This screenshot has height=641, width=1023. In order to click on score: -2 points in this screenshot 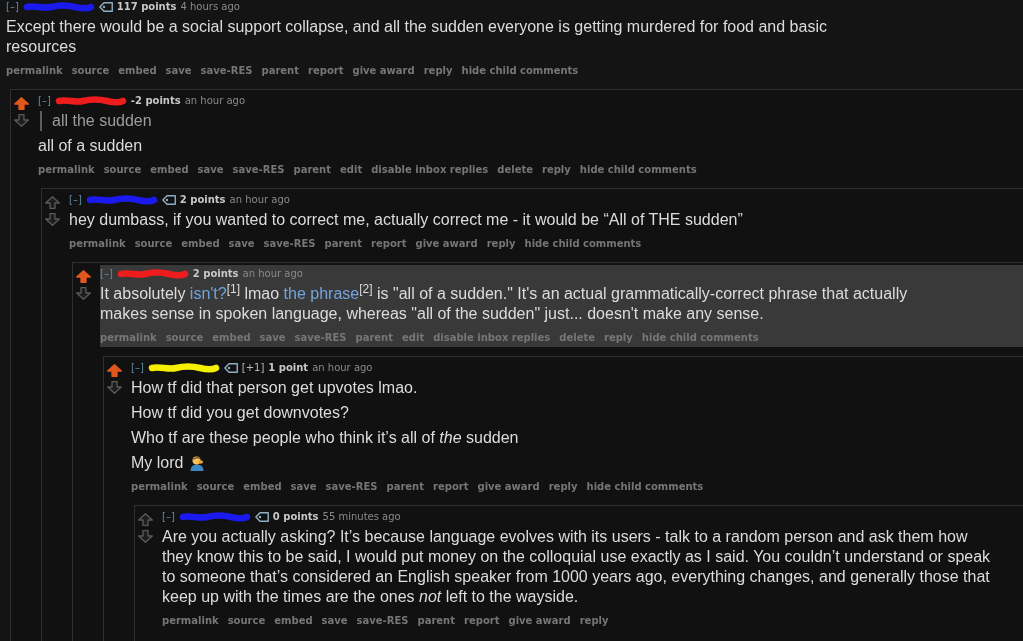, I will do `click(155, 101)`.